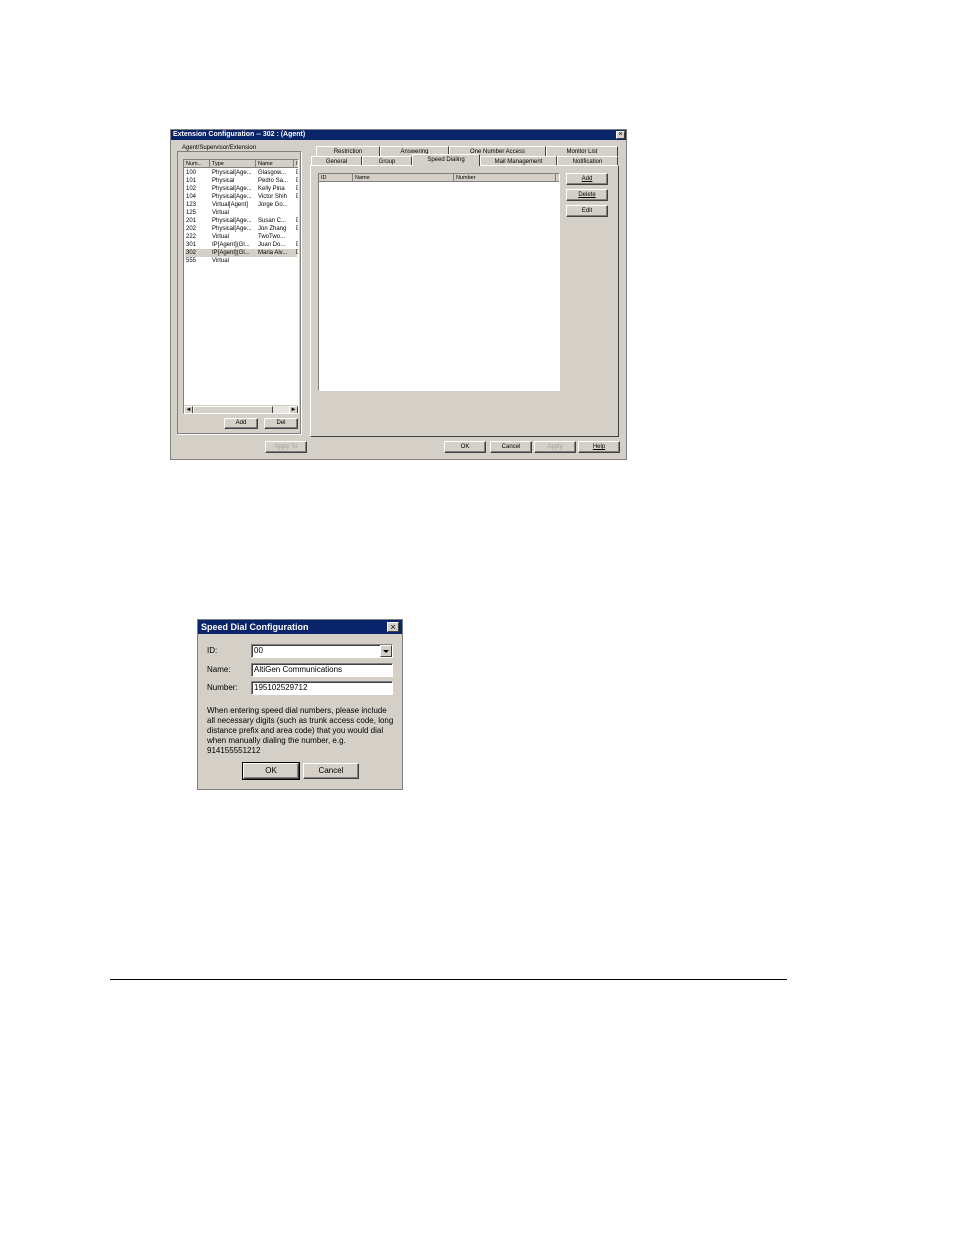 The width and height of the screenshot is (954, 1235). I want to click on list-item: 555 Virtual, so click(241, 261).